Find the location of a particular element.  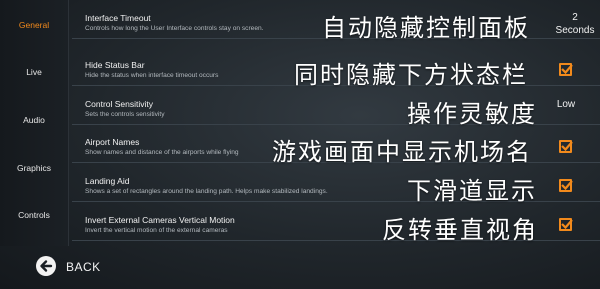

setting-title: Airport Names is located at coordinates (112, 142).